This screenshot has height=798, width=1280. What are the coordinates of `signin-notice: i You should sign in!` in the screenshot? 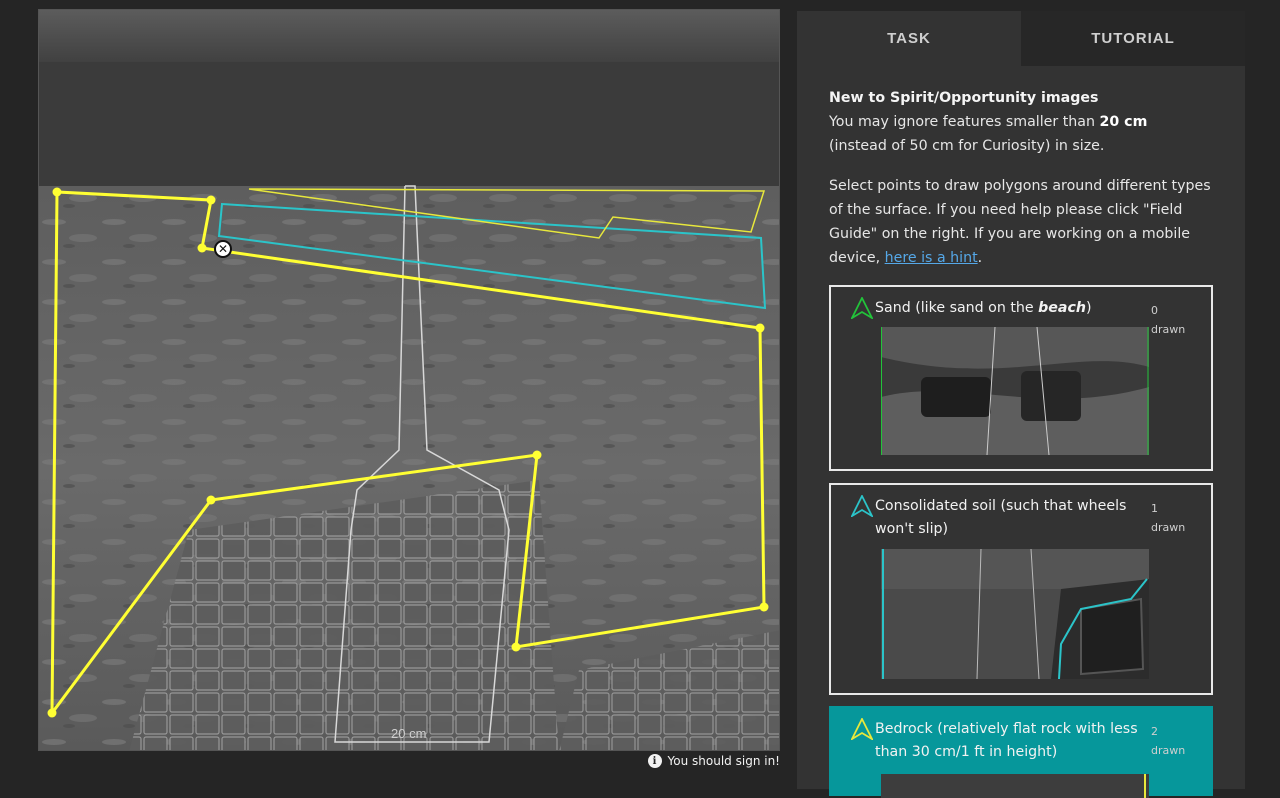 It's located at (713, 761).